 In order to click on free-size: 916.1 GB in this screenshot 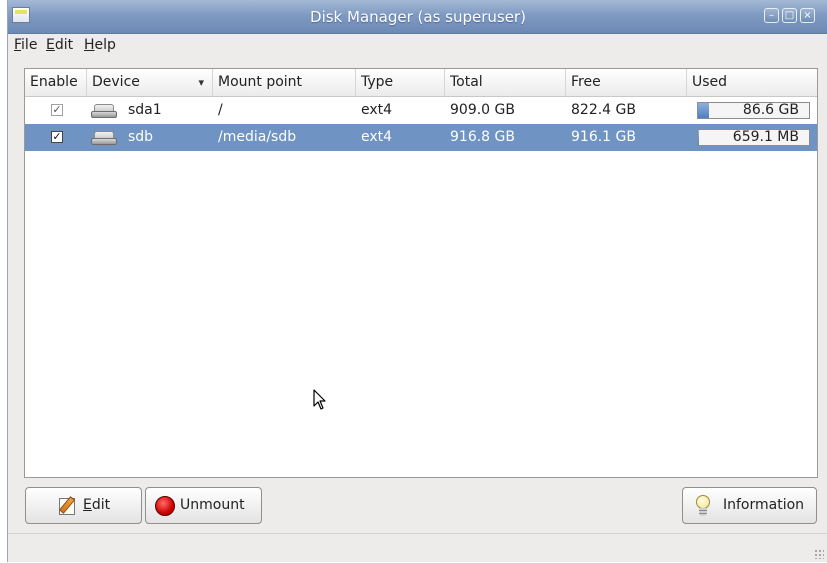, I will do `click(603, 137)`.